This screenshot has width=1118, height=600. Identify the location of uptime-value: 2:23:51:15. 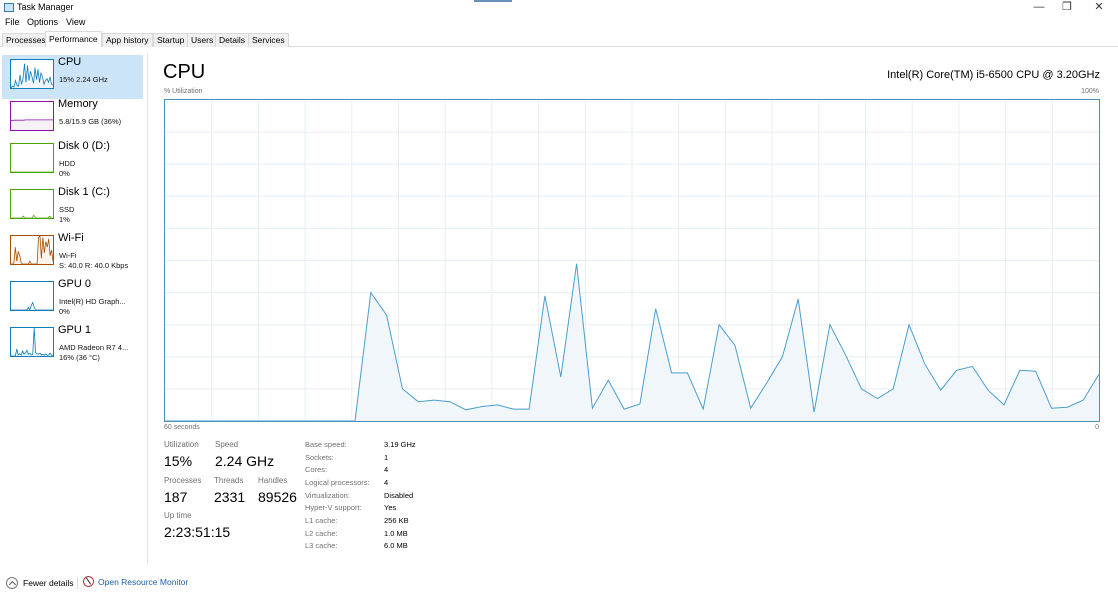
(197, 532).